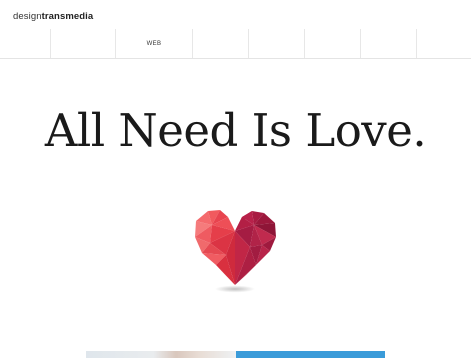 The image size is (471, 358). I want to click on preview-panel, so click(310, 354).